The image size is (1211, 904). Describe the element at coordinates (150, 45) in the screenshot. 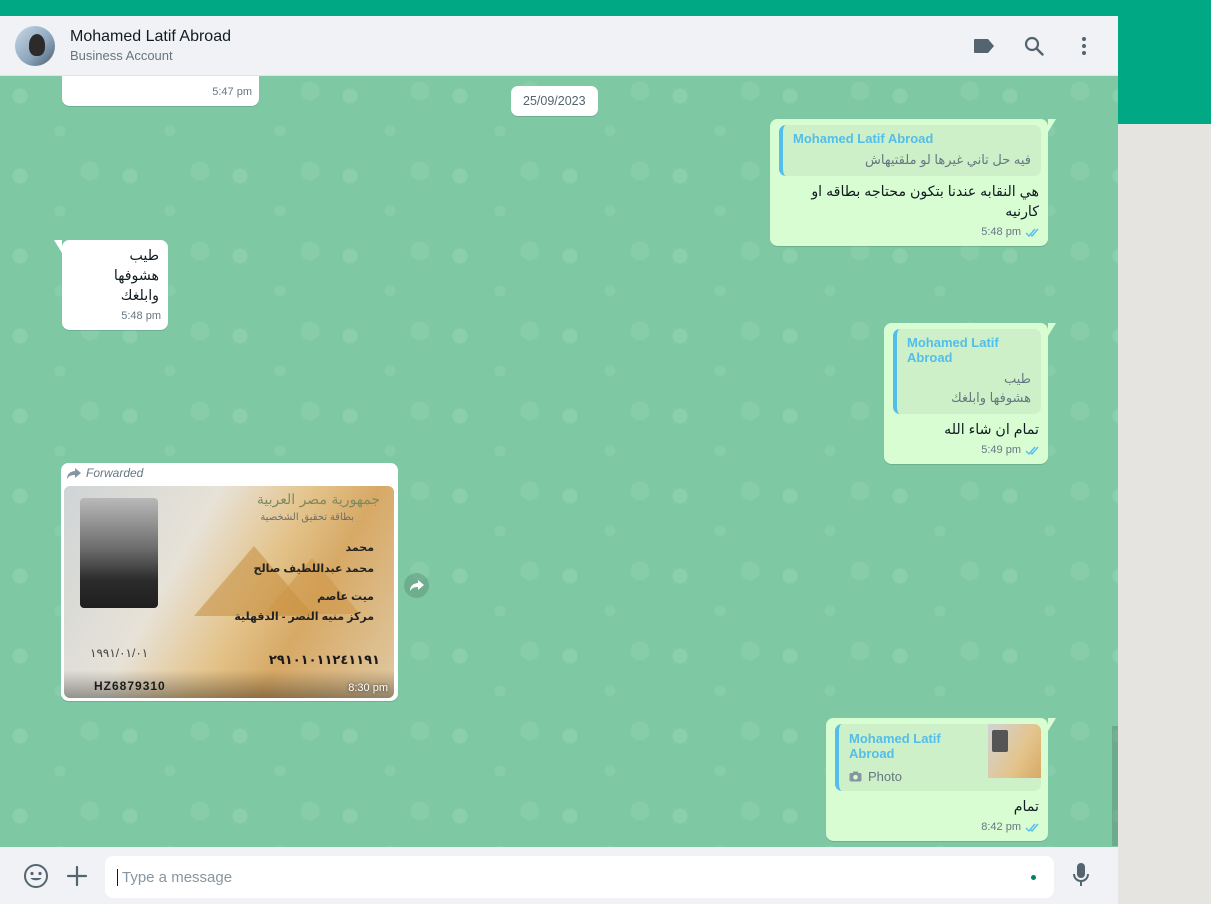

I see `contact-info: Mohamed Latif Abroad Business Account` at that location.